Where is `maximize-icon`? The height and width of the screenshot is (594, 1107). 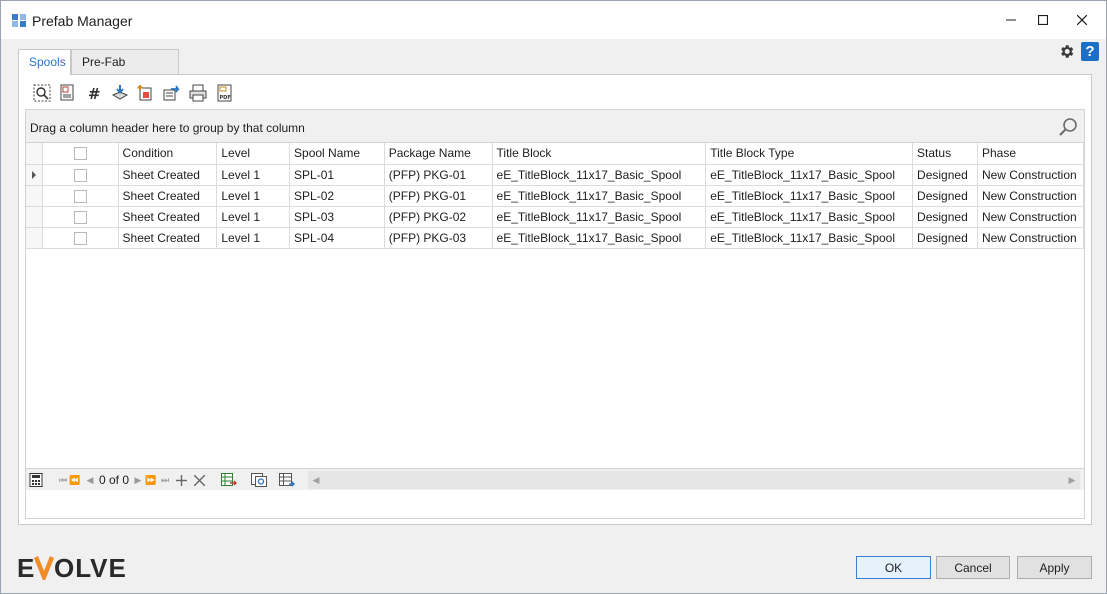
maximize-icon is located at coordinates (1043, 20).